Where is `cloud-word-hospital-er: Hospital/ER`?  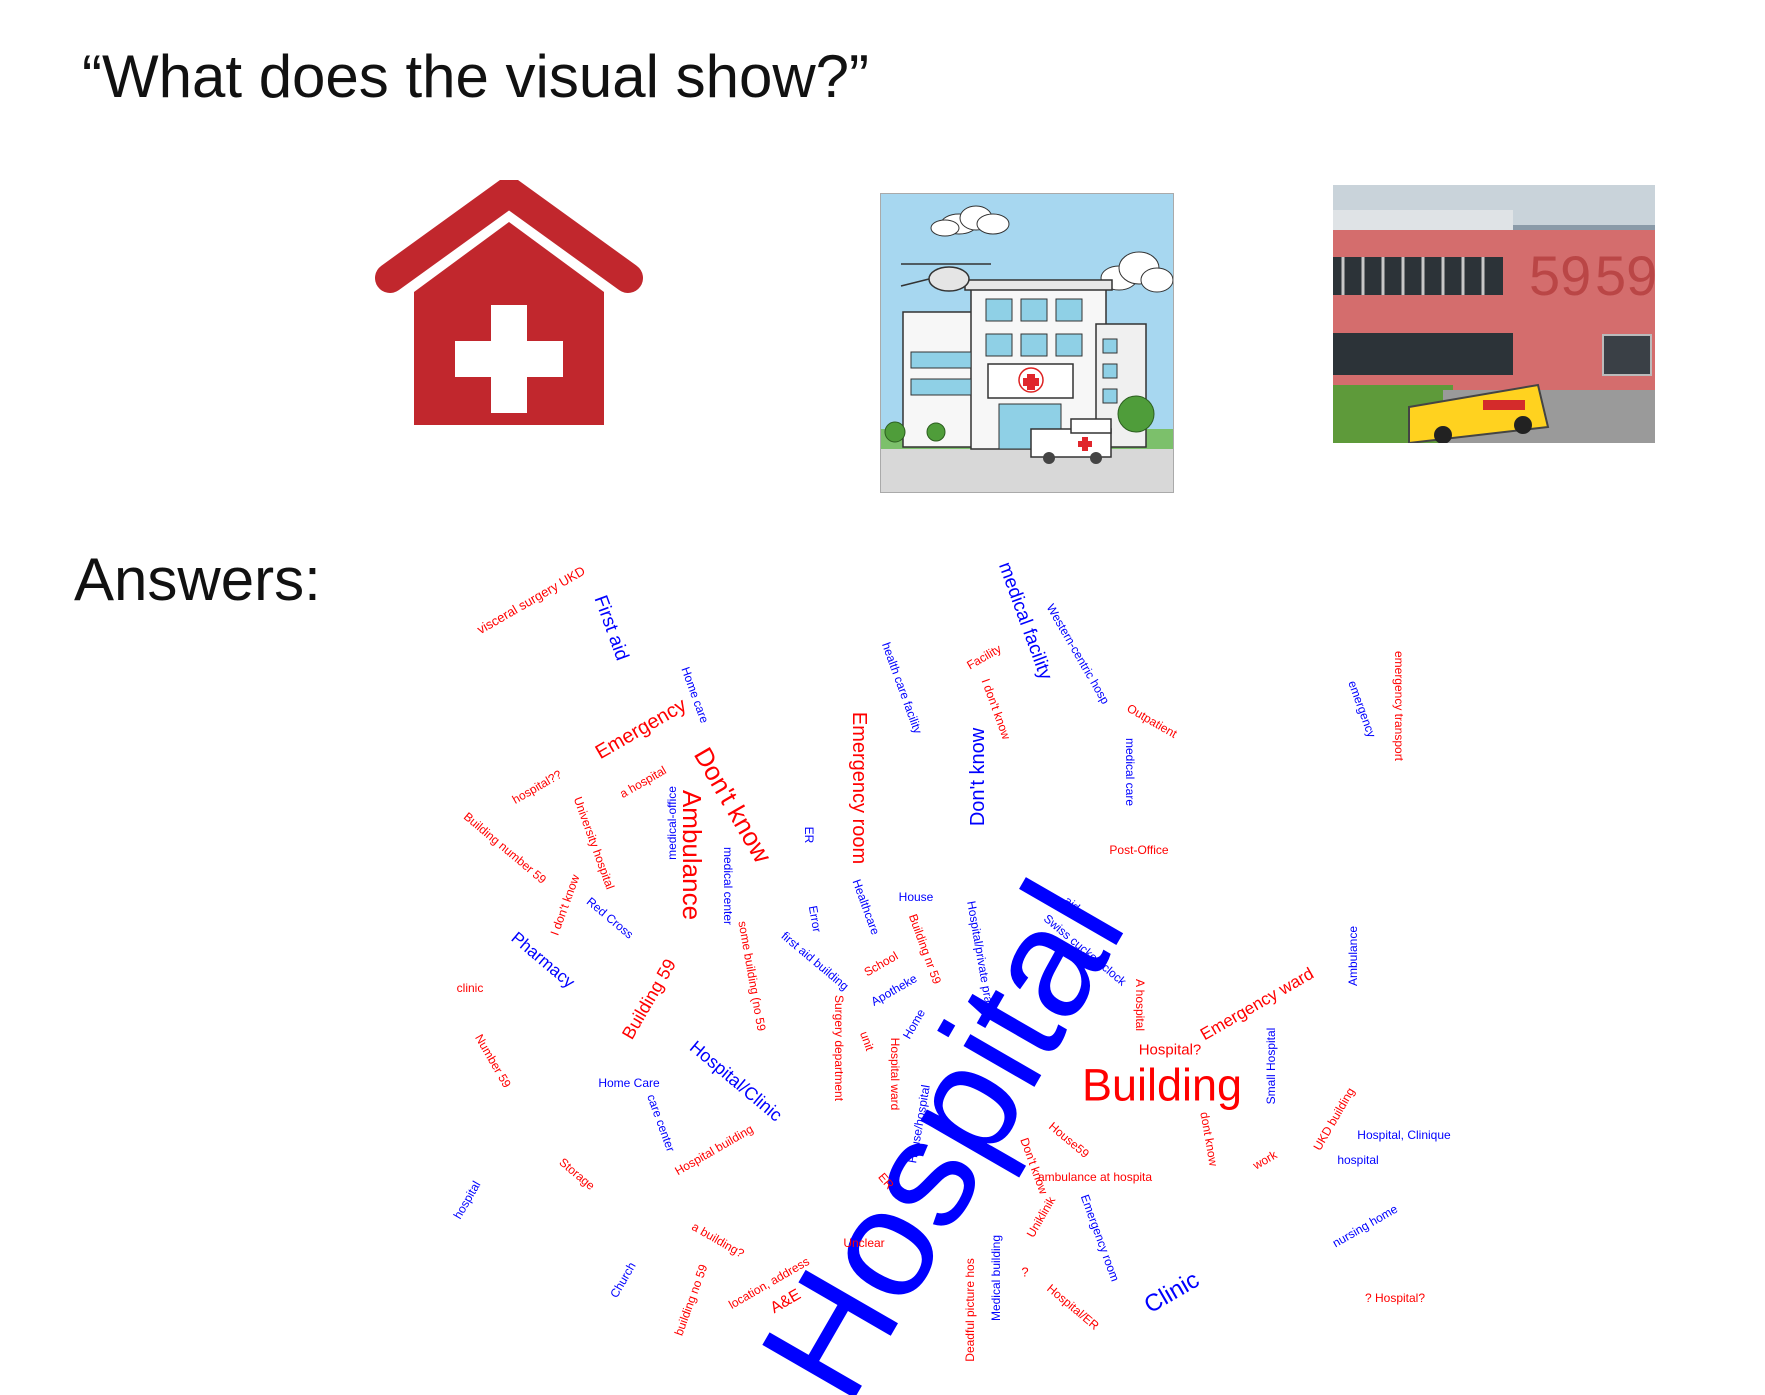 cloud-word-hospital-er: Hospital/ER is located at coordinates (1073, 1307).